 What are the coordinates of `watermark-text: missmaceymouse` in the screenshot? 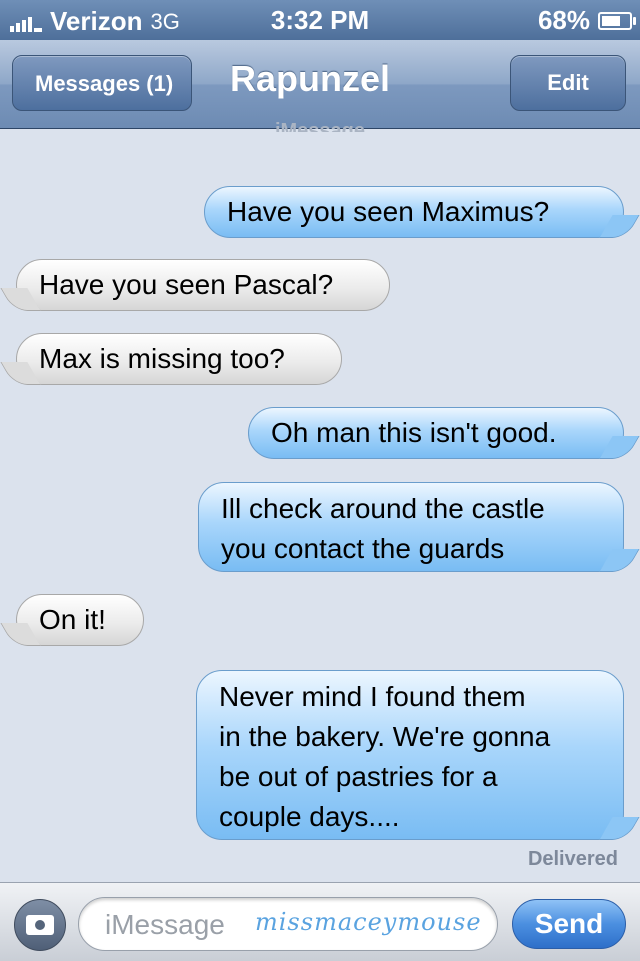 It's located at (368, 922).